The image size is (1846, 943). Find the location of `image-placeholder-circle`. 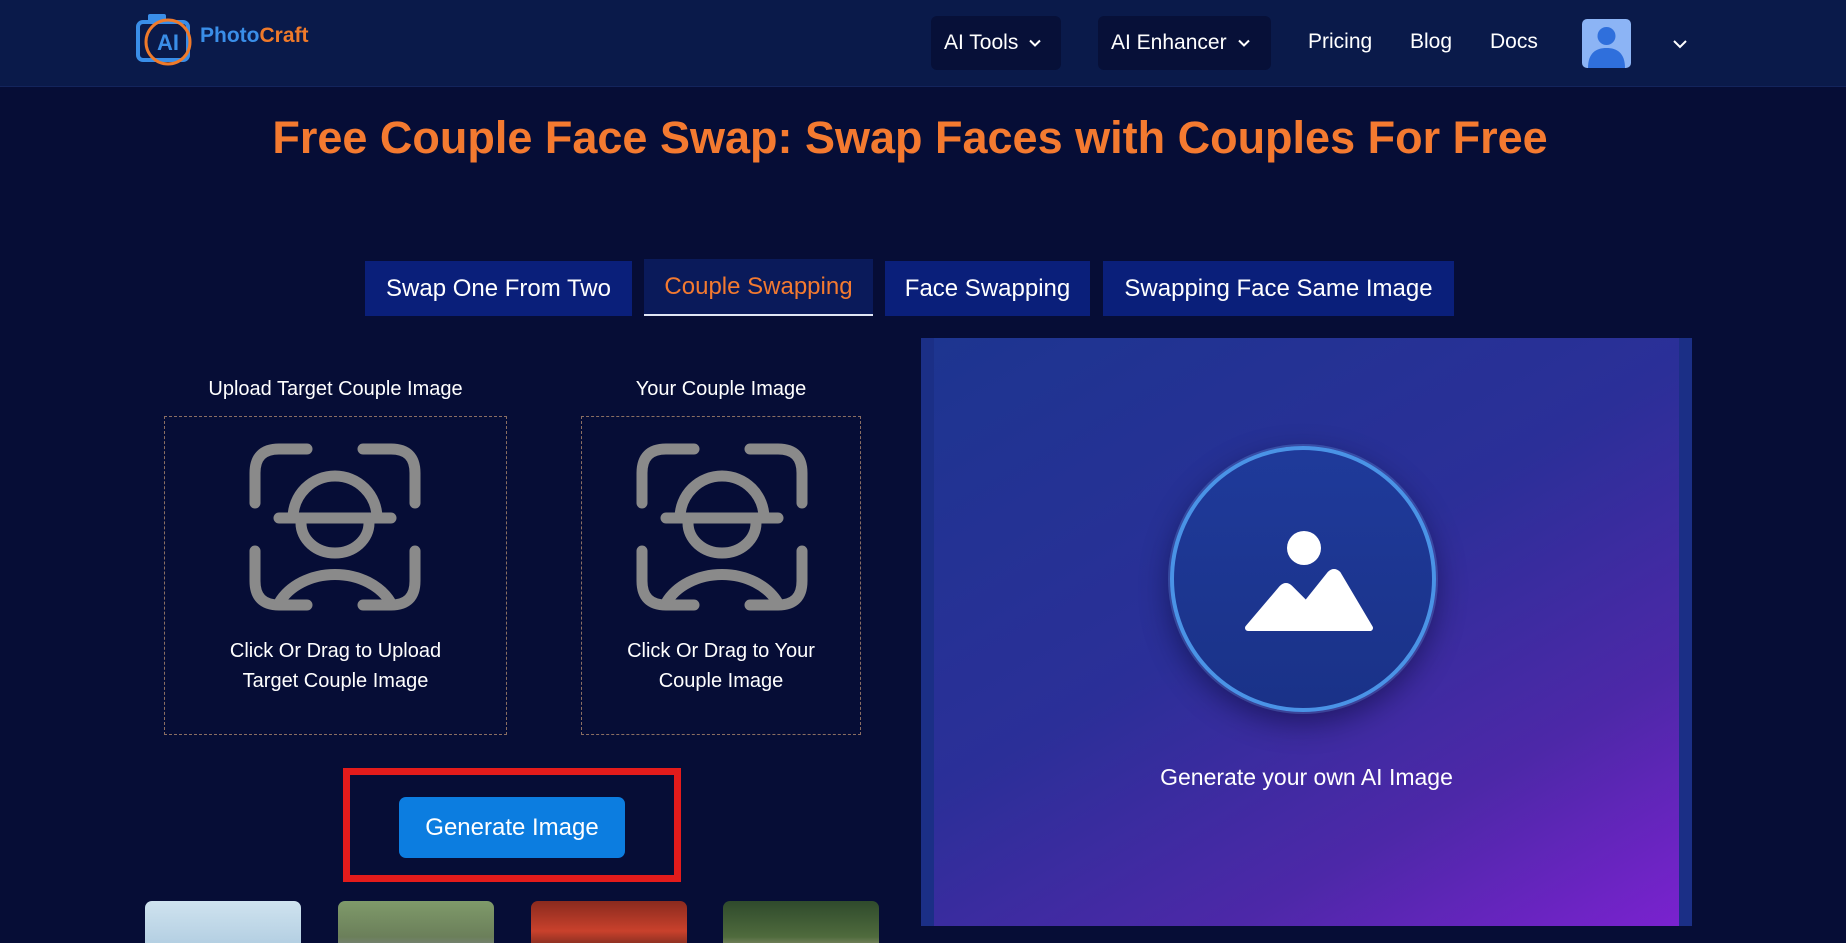

image-placeholder-circle is located at coordinates (1303, 579).